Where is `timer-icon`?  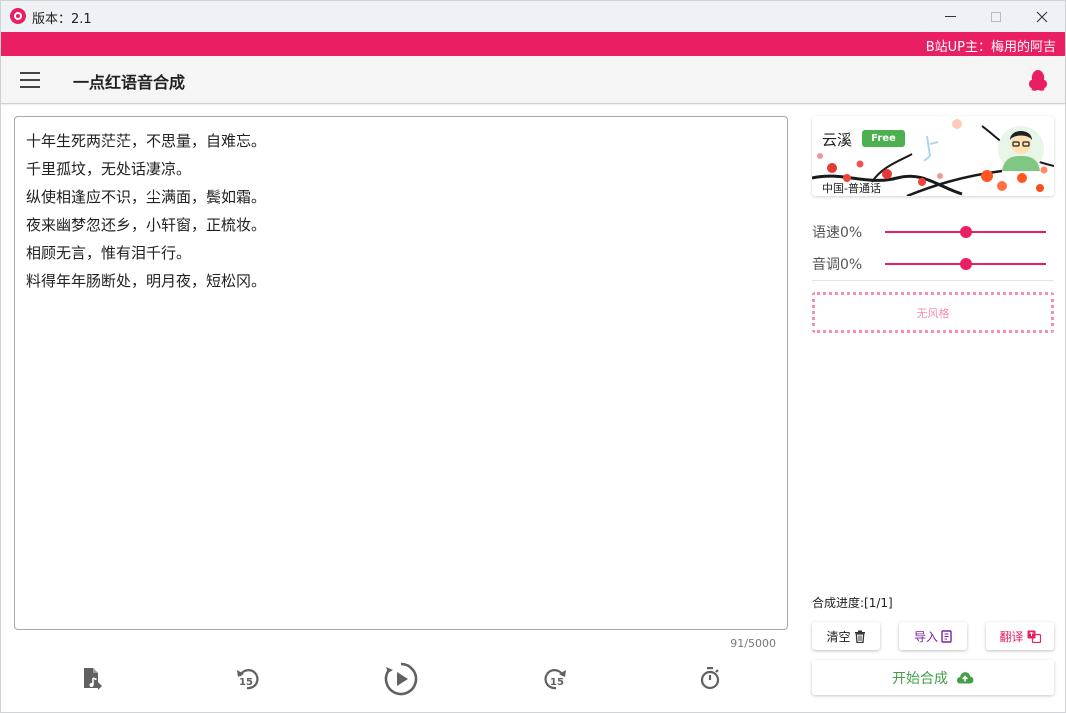
timer-icon is located at coordinates (710, 678).